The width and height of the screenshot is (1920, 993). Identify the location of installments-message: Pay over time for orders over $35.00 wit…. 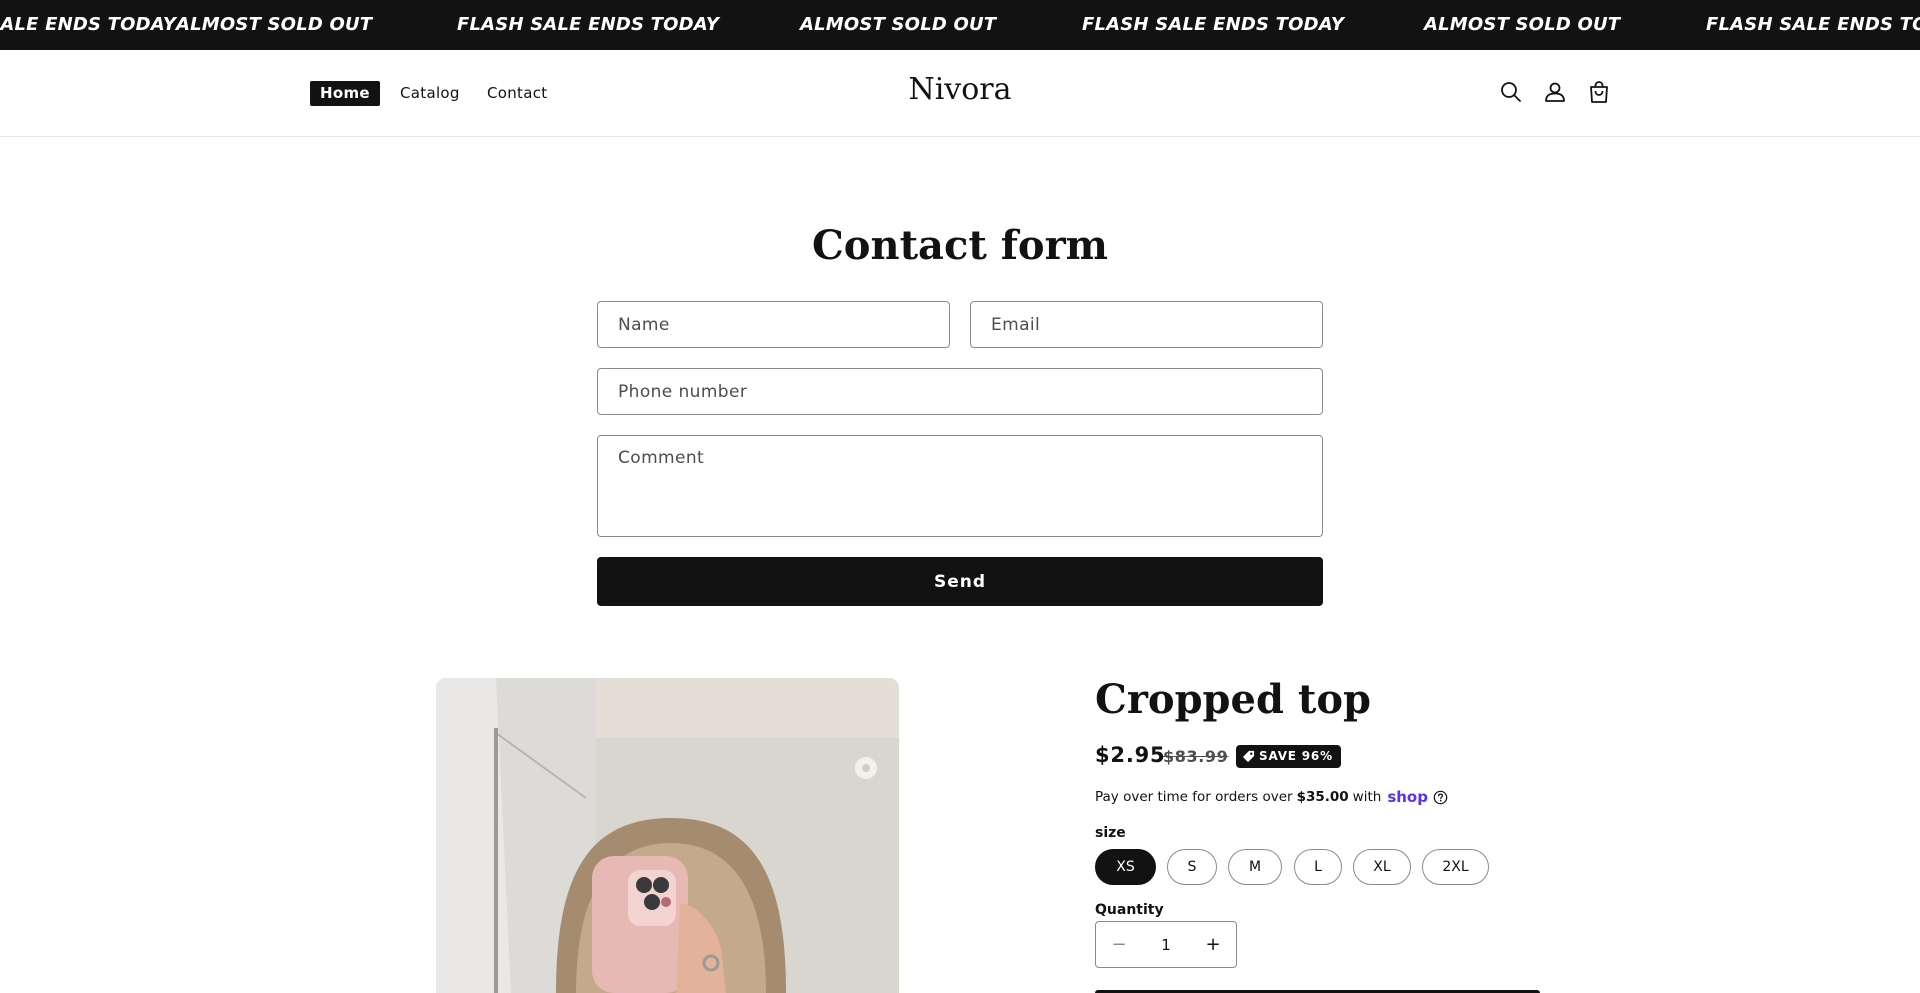
(1271, 797).